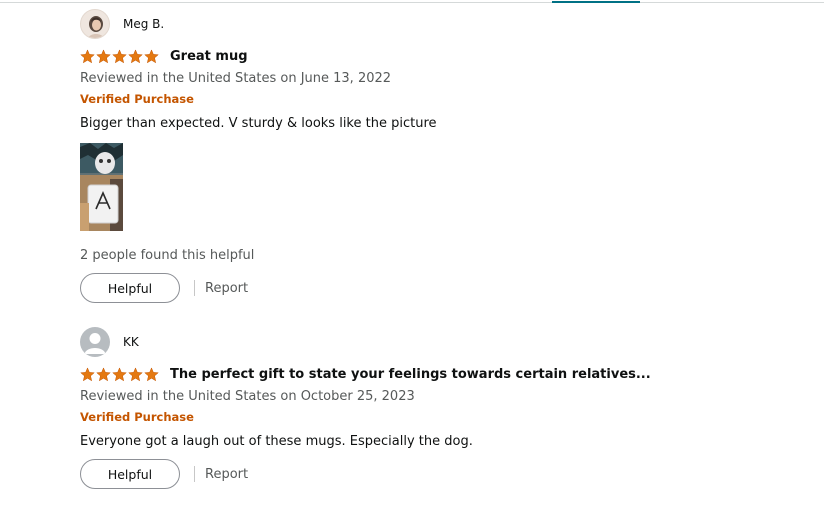 The width and height of the screenshot is (824, 505). Describe the element at coordinates (167, 255) in the screenshot. I see `helpful-count: 2 people found this helpful` at that location.